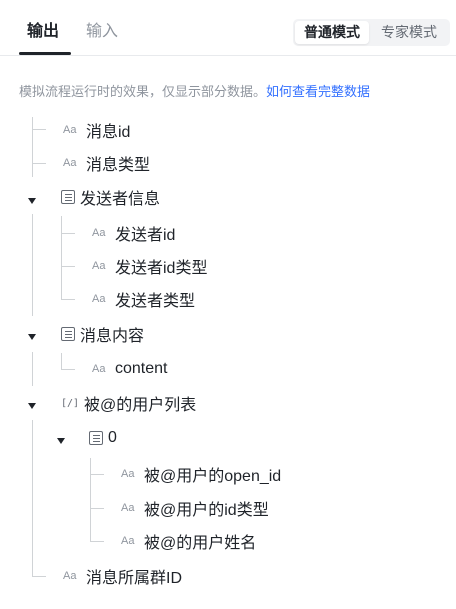 This screenshot has width=456, height=609. Describe the element at coordinates (102, 334) in the screenshot. I see `tree-node-message-content: 消息内容` at that location.